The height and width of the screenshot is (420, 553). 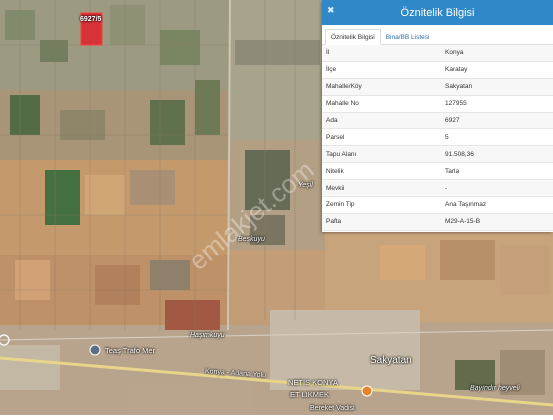 I want to click on table-row: Mevkii -, so click(x=437, y=188).